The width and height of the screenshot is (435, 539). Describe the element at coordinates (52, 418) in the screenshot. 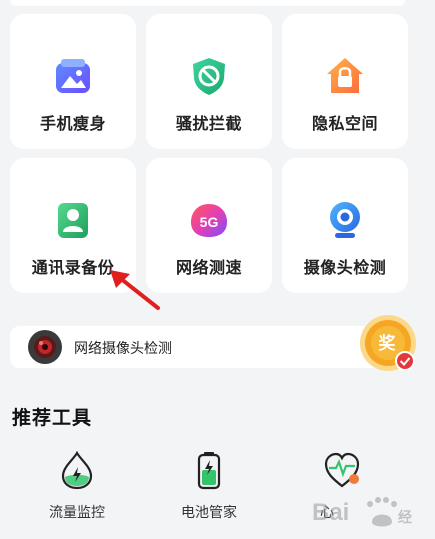

I see `section-title: 推荐工具` at that location.